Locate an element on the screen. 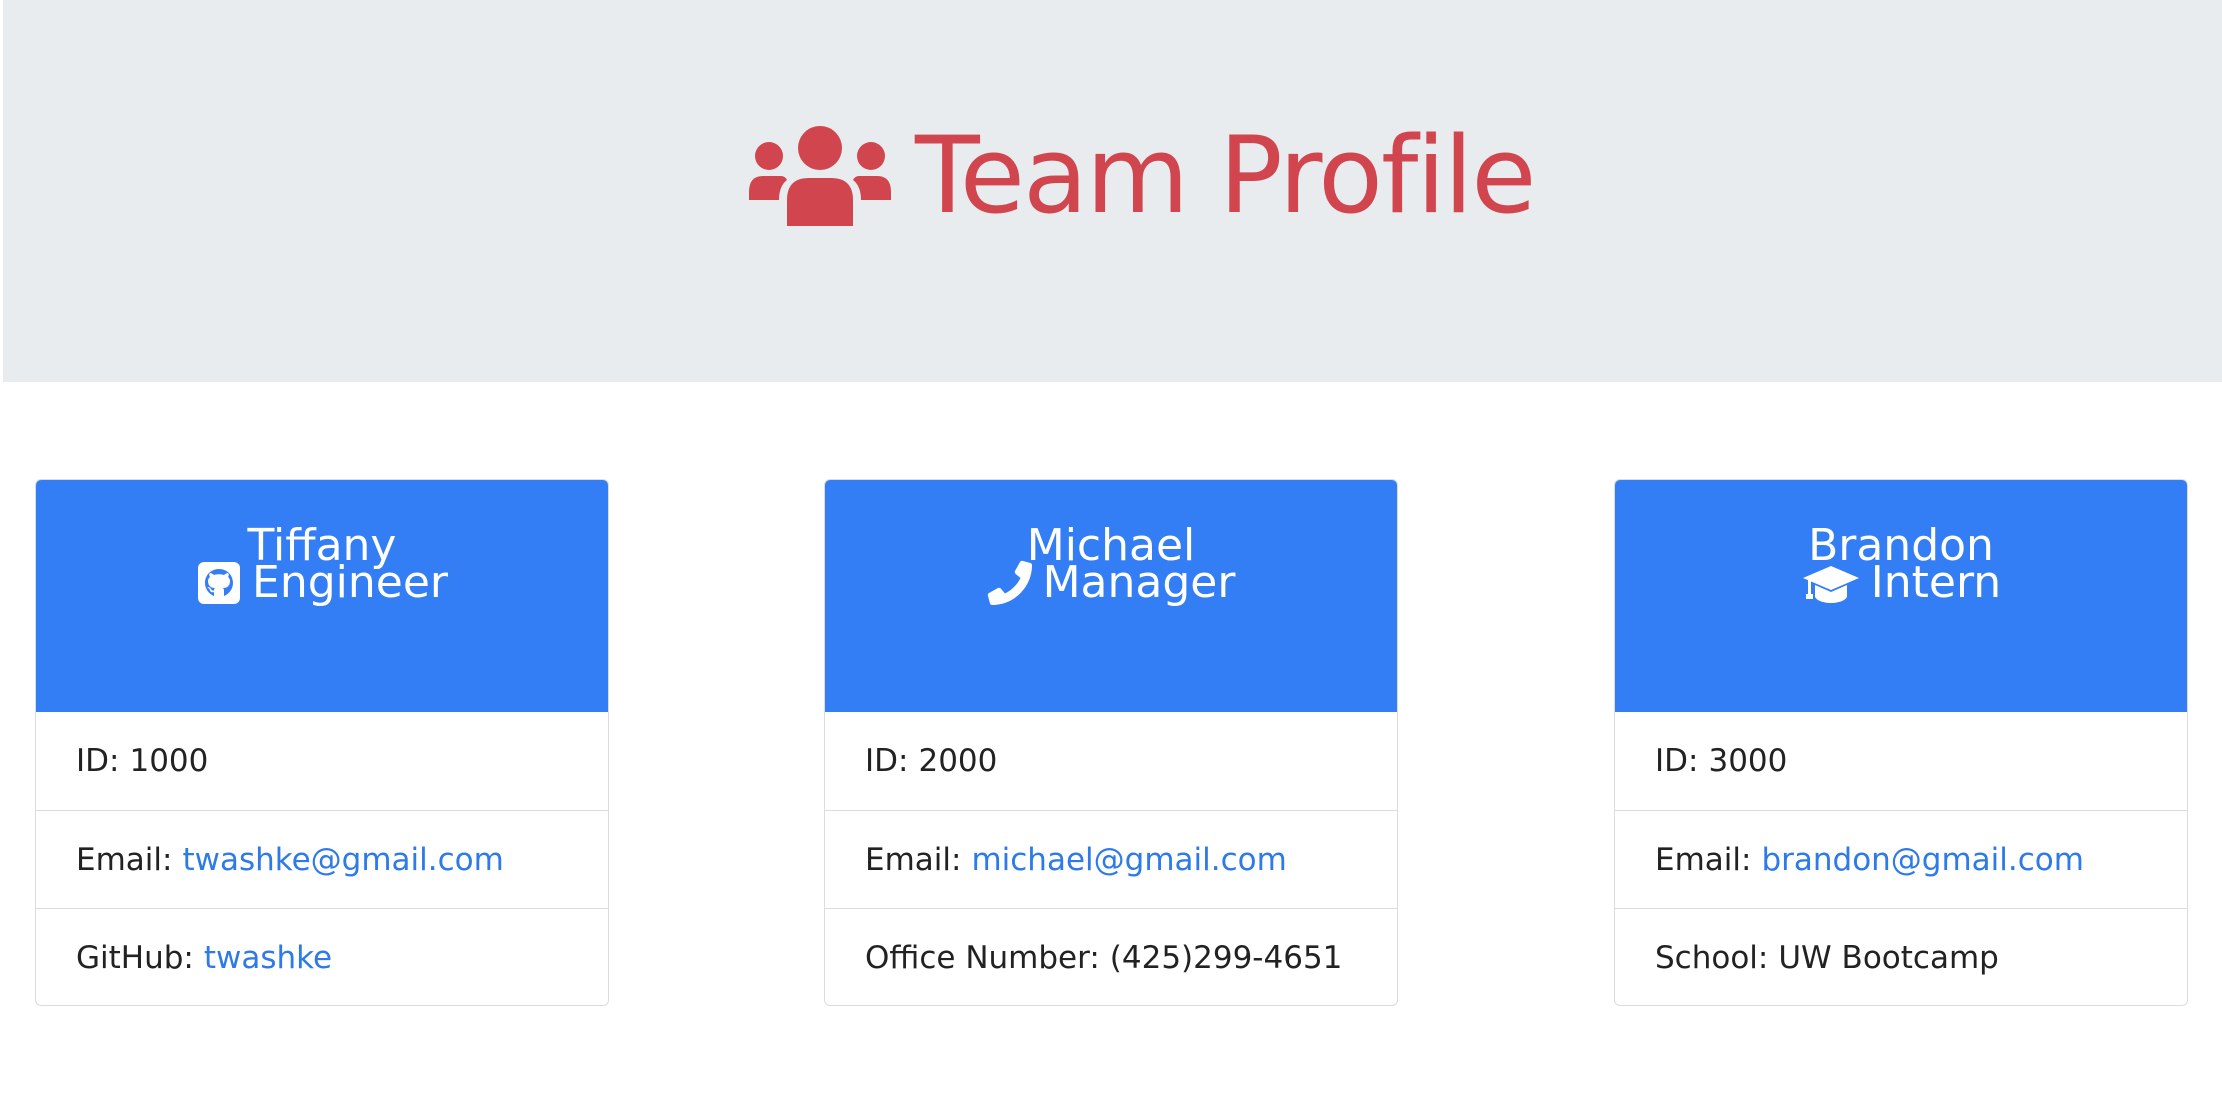  email-link: michael@gmail.com is located at coordinates (1128, 860).